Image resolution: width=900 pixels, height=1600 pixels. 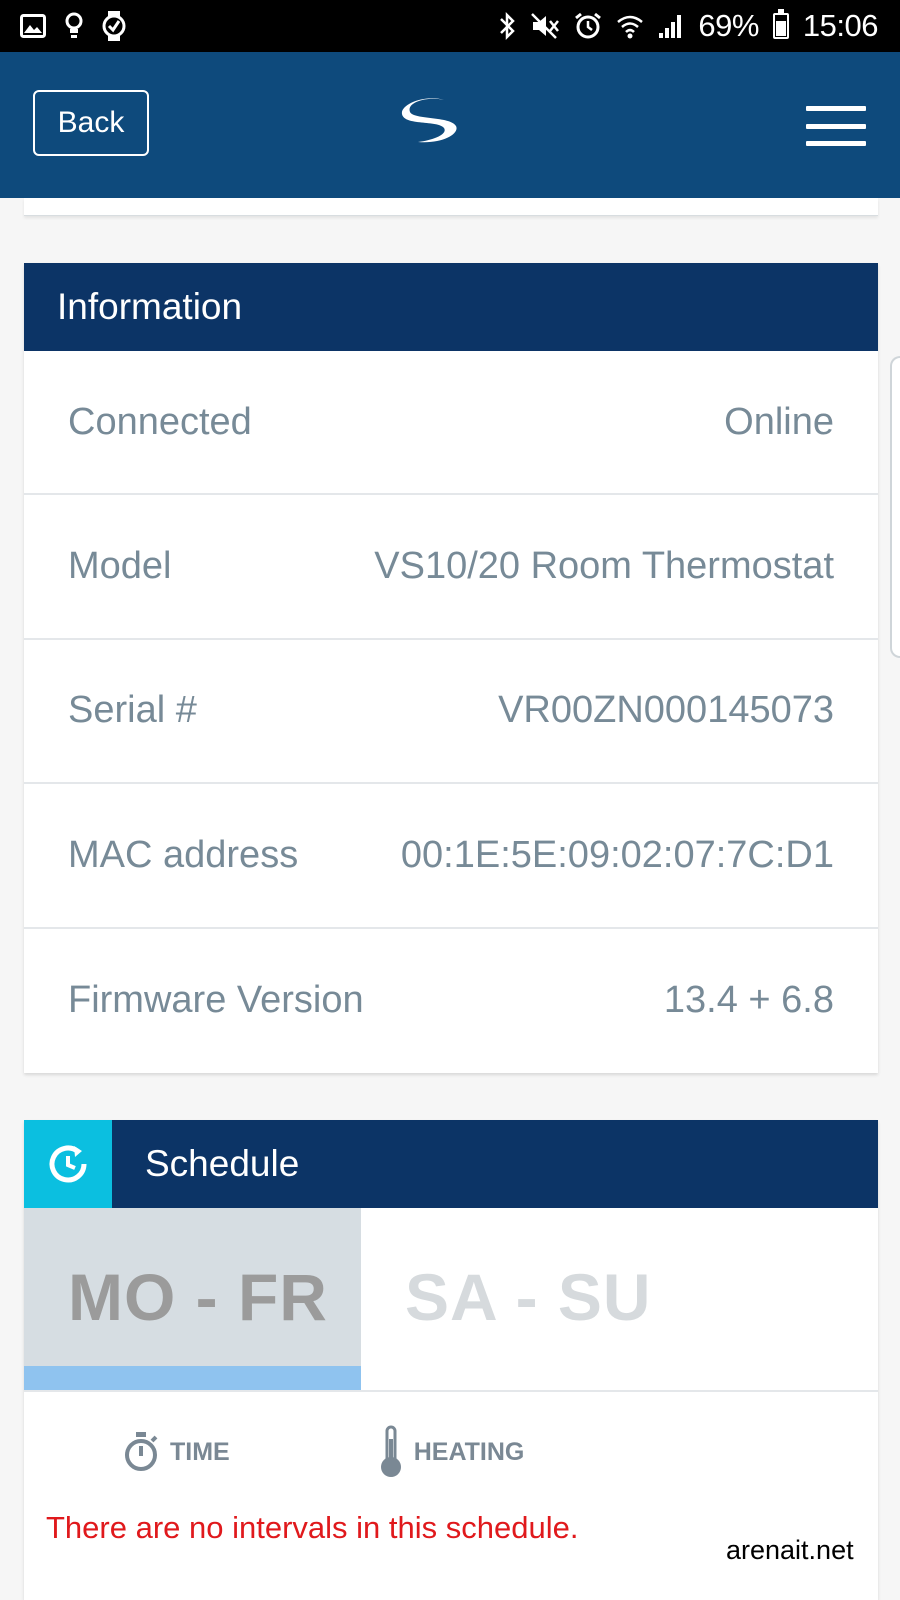 What do you see at coordinates (666, 710) in the screenshot?
I see `info-value: VR00ZN000145073` at bounding box center [666, 710].